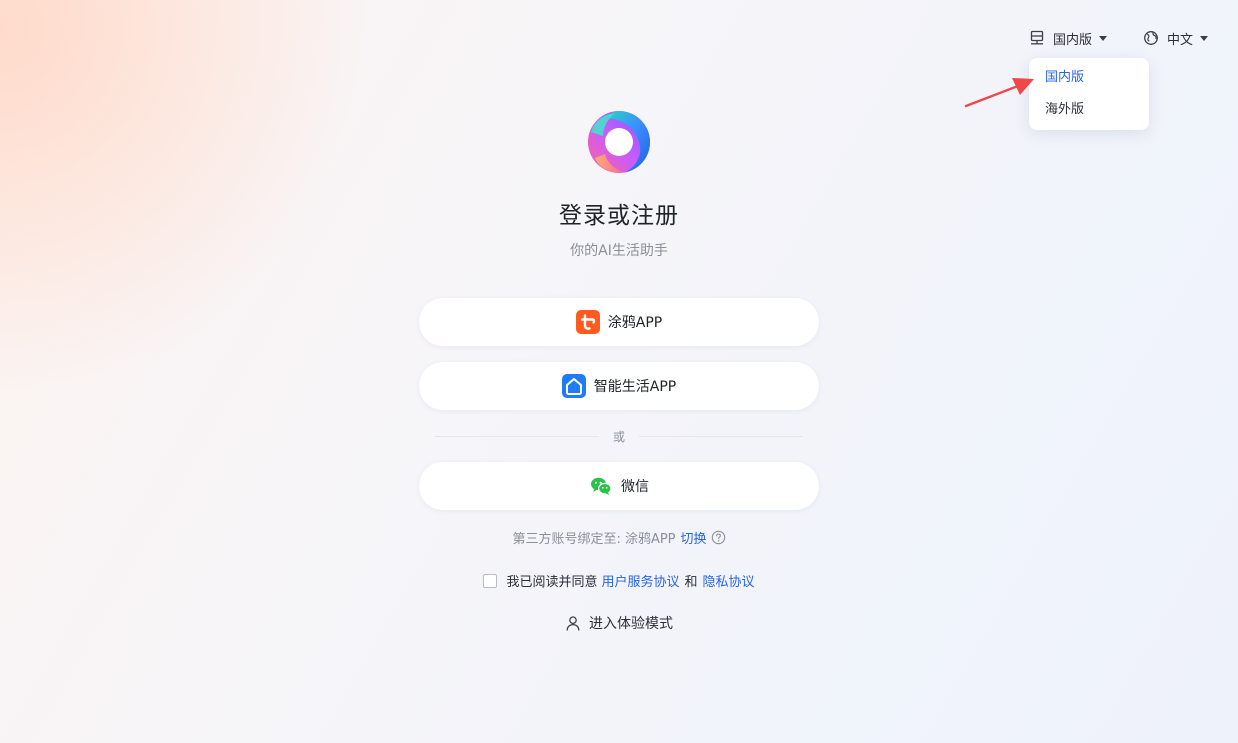 This screenshot has width=1238, height=743. What do you see at coordinates (694, 537) in the screenshot?
I see `switch-link: 切换` at bounding box center [694, 537].